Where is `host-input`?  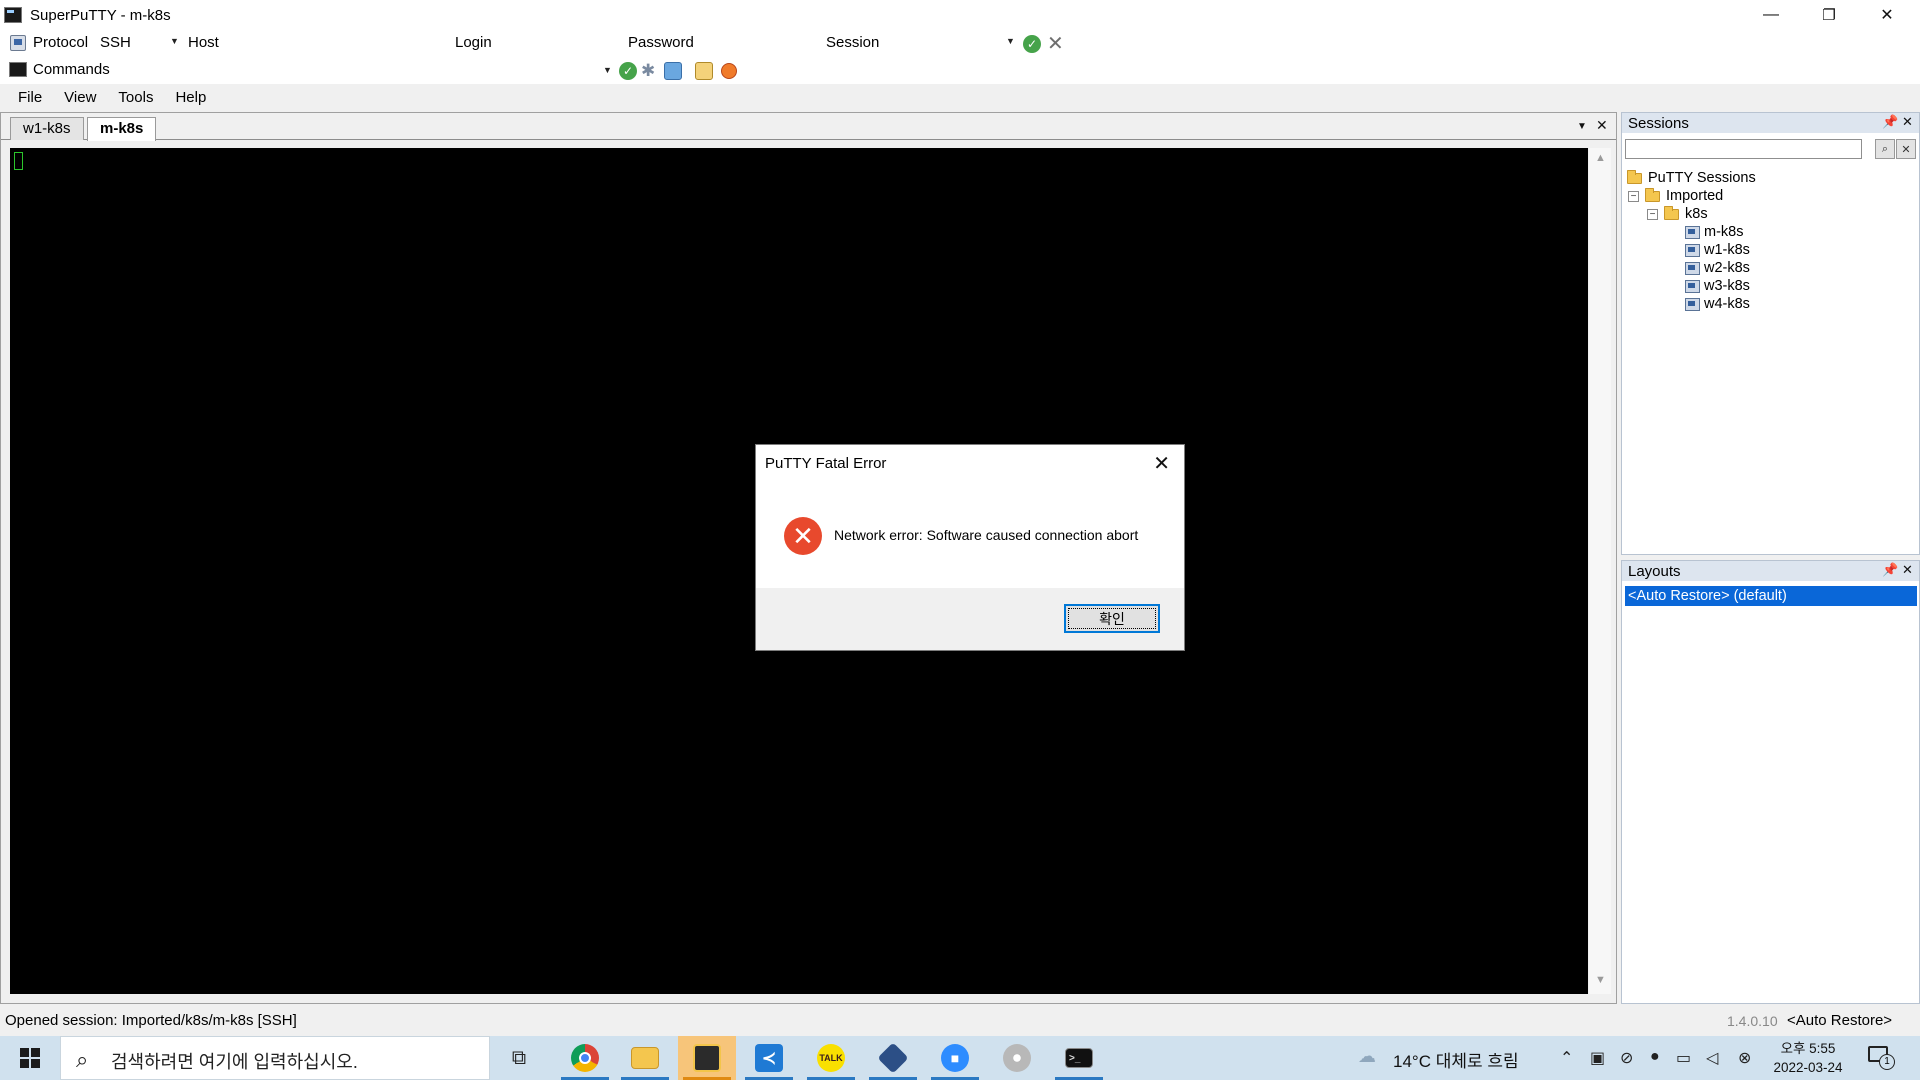
host-input is located at coordinates (333, 44).